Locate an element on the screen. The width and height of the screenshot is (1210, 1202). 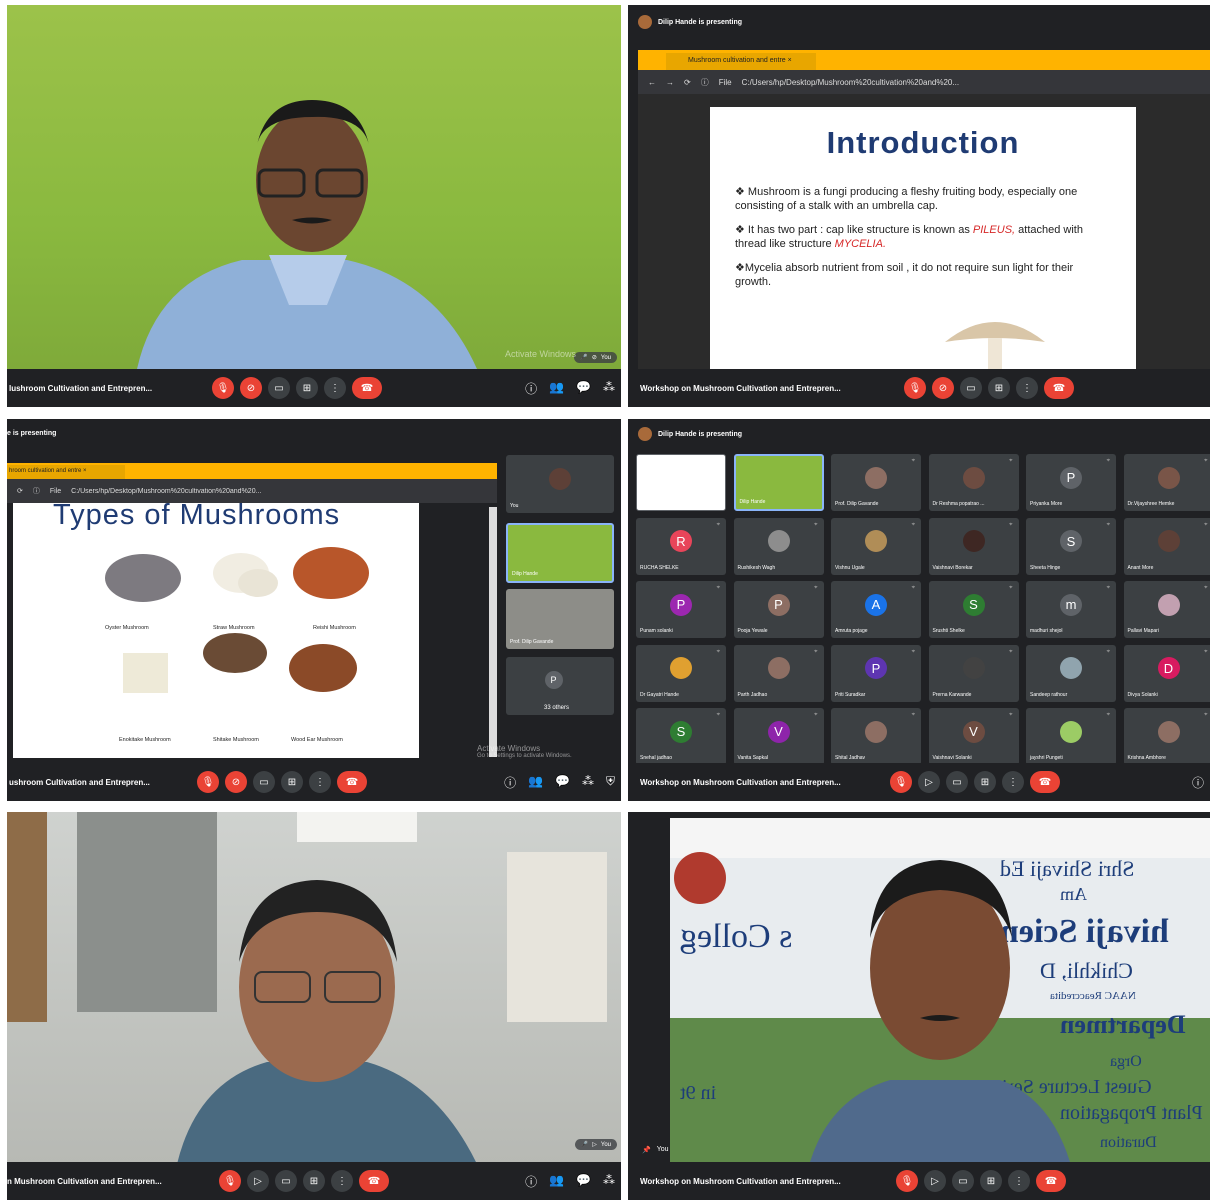
participant-tile: ⌖ Sandeep rathour is located at coordinates (1071, 673).